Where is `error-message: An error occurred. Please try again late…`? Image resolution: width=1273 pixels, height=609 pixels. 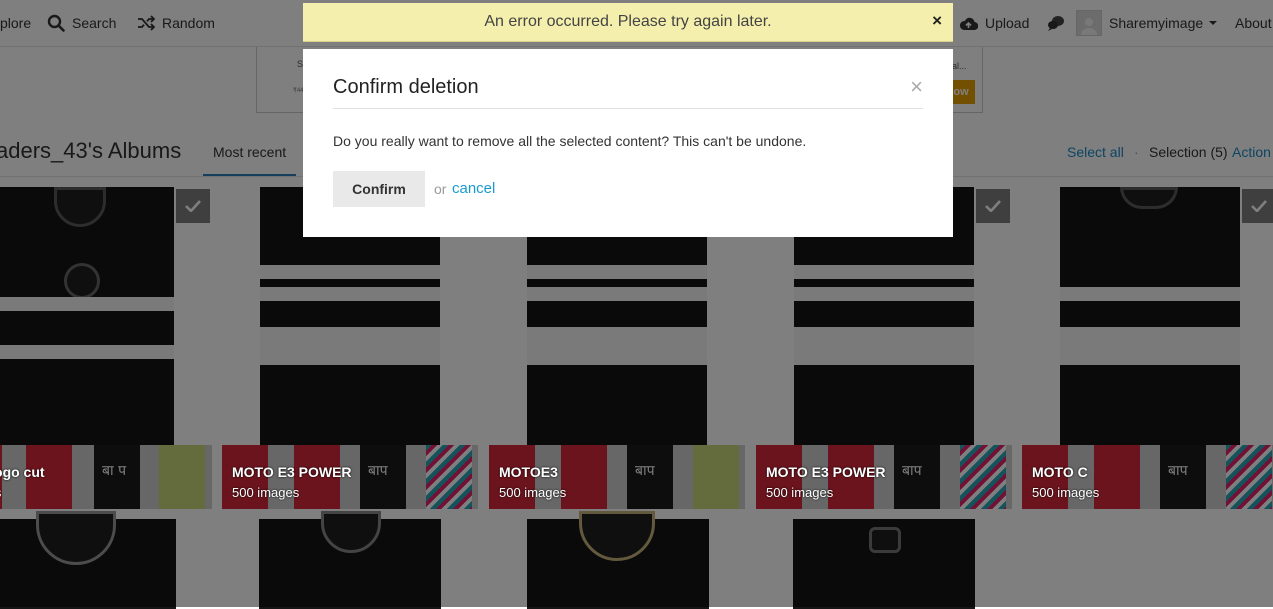
error-message: An error occurred. Please try again late… is located at coordinates (628, 21).